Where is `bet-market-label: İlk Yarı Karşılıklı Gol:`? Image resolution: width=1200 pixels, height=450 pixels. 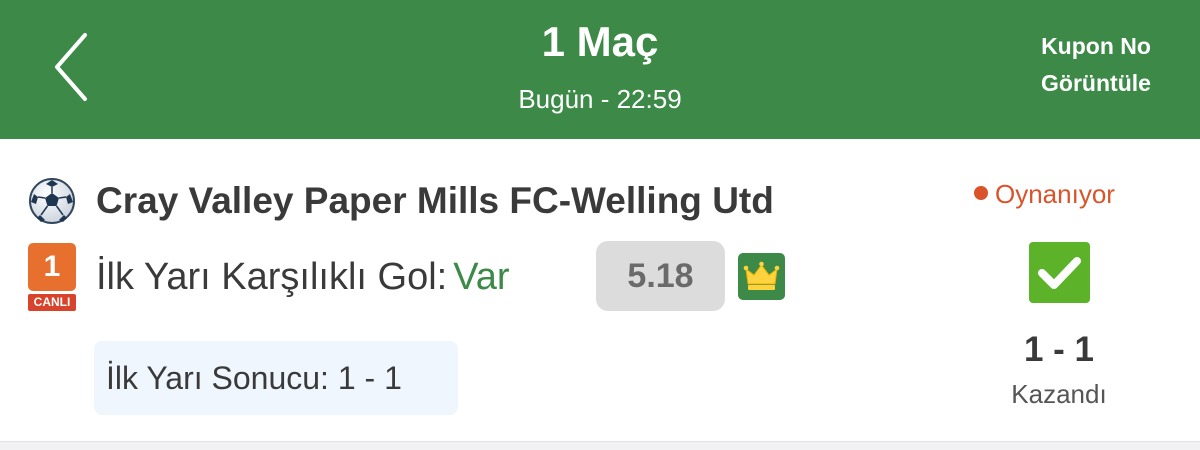 bet-market-label: İlk Yarı Karşılıklı Gol: is located at coordinates (272, 277).